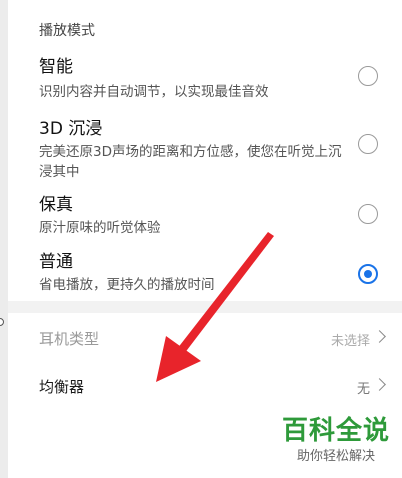 The image size is (402, 478). I want to click on watermark-subtitle: 助你轻松解决, so click(335, 456).